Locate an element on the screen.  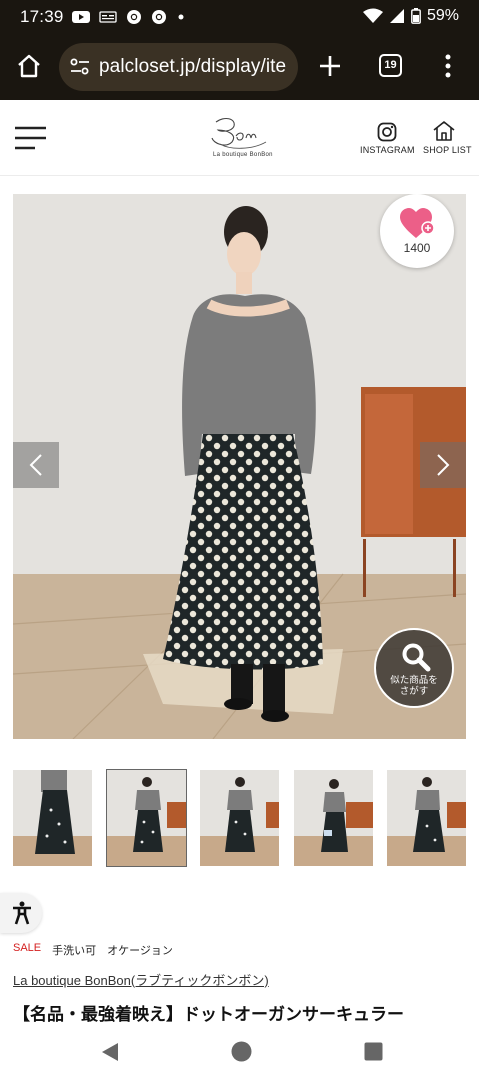
chevron-left-icon is located at coordinates (35, 465).